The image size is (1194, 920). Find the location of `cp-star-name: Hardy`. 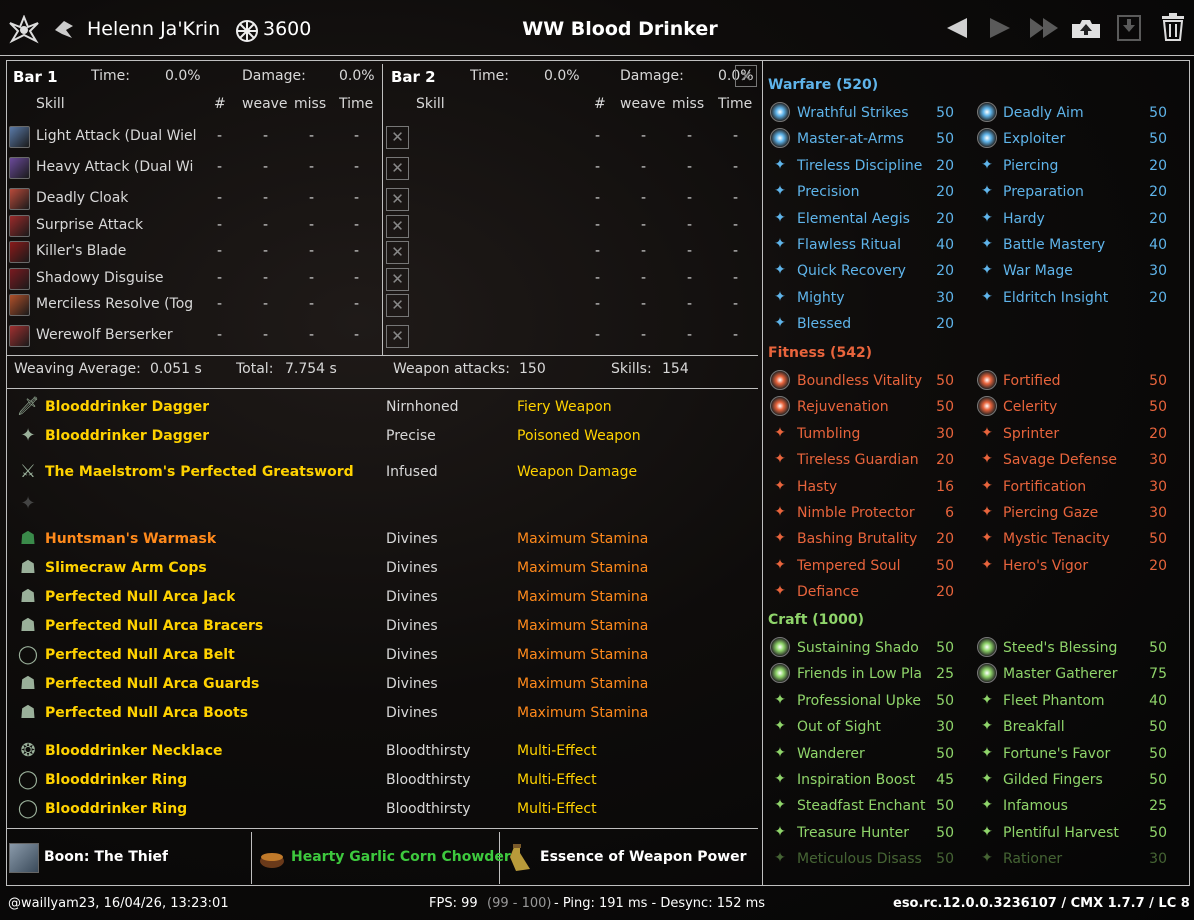

cp-star-name: Hardy is located at coordinates (1072, 219).